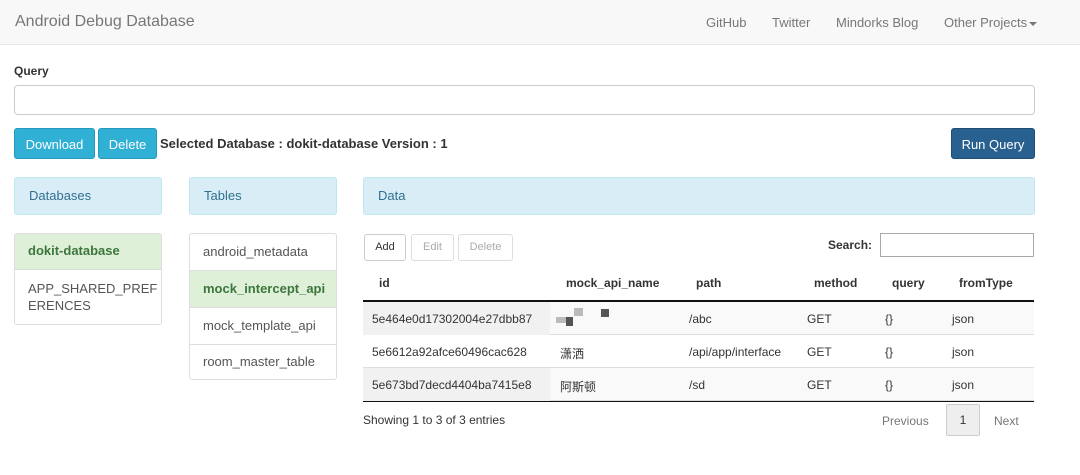 The image size is (1080, 475). Describe the element at coordinates (88, 252) in the screenshot. I see `database-item-dokit-database: dokit-database` at that location.